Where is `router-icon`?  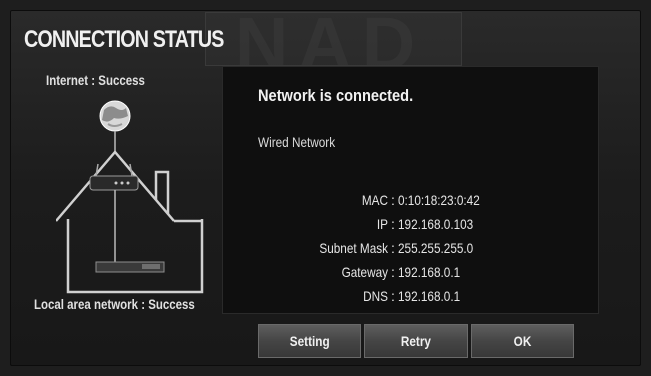
router-icon is located at coordinates (114, 177).